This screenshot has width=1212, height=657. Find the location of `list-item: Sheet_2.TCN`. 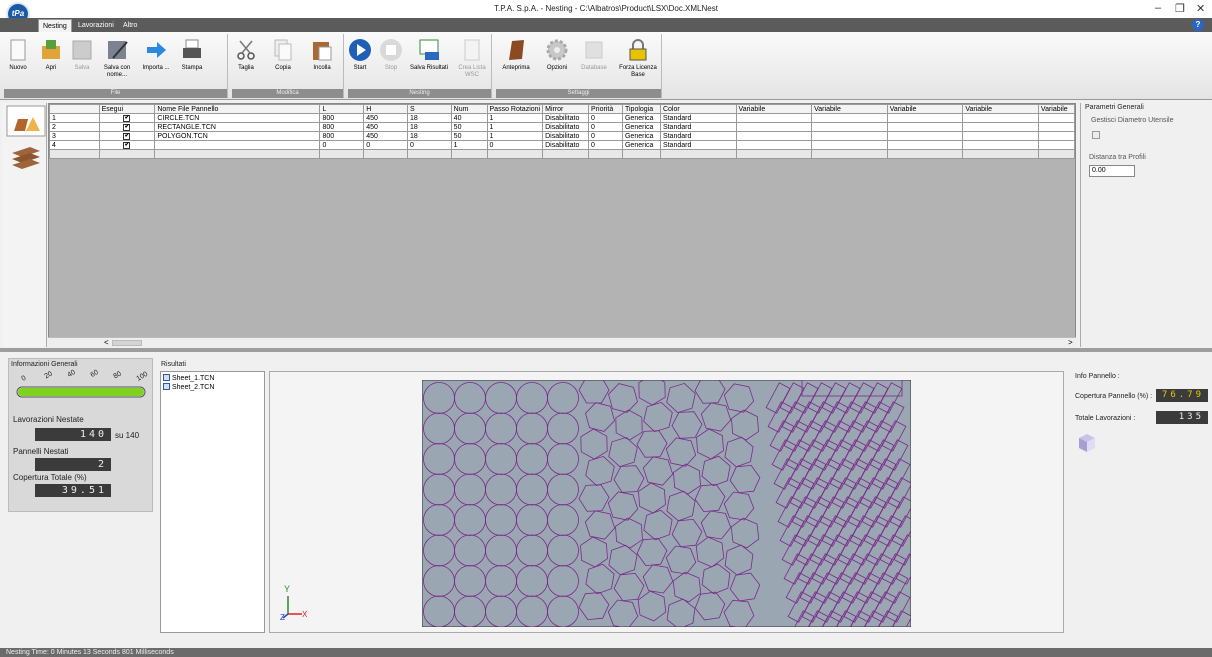

list-item: Sheet_2.TCN is located at coordinates (188, 387).